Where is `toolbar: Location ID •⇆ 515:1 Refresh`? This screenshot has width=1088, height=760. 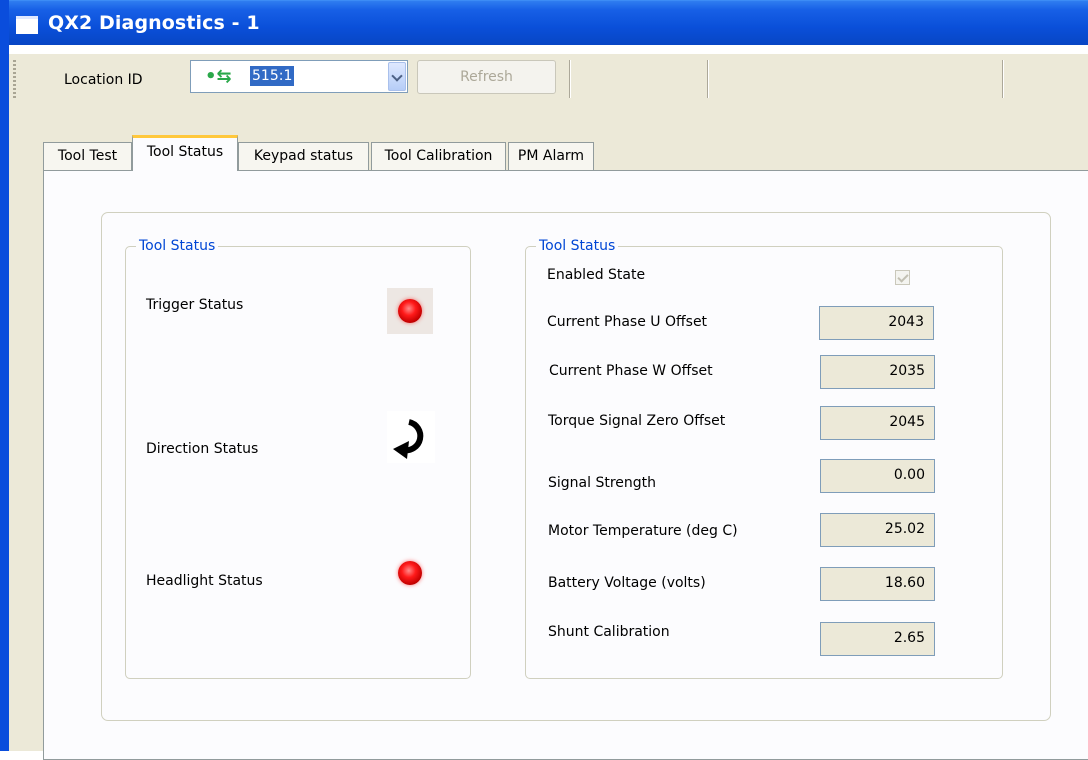
toolbar: Location ID •⇆ 515:1 Refresh is located at coordinates (548, 79).